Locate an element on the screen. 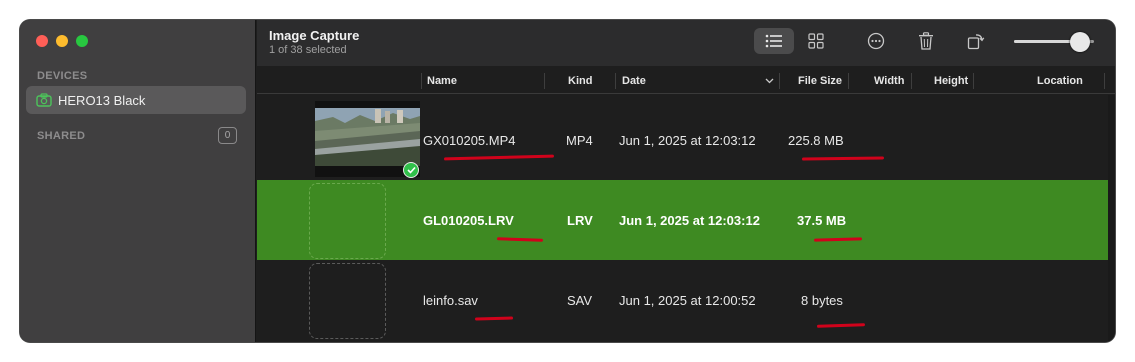 The image size is (1135, 362). file-kind: MP4 is located at coordinates (579, 140).